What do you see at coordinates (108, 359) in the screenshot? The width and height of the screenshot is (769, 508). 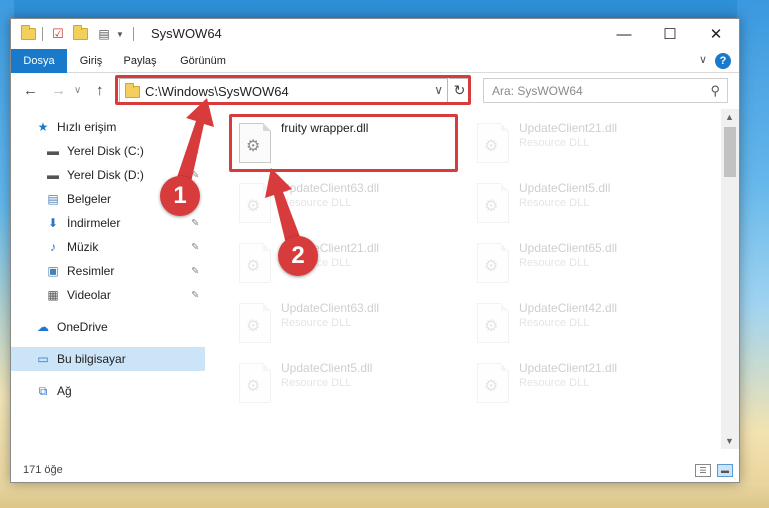 I see `sidebar-item-this-pc: ▭ Bu bilgisayar` at bounding box center [108, 359].